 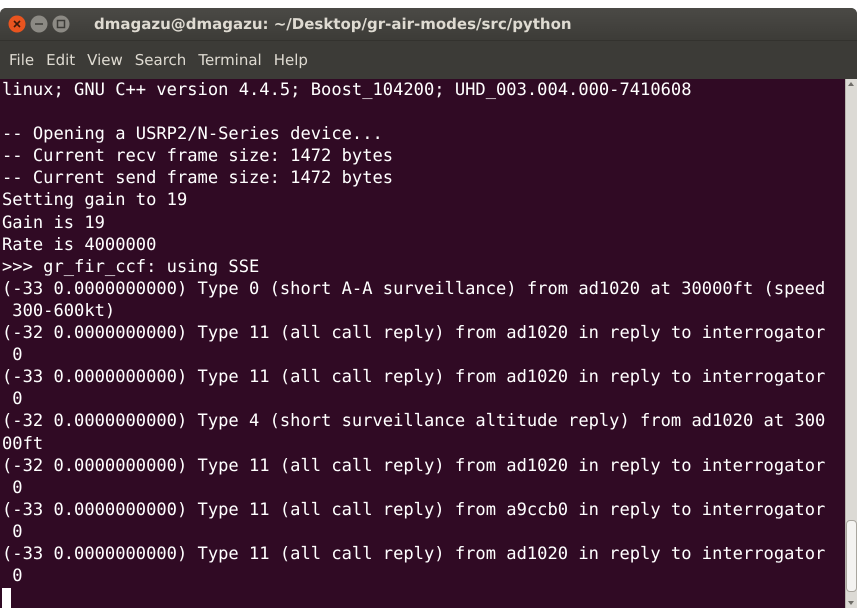 I want to click on output-line: (-33 0.0000000000) Type 11 (all call reply) from a9ccb0 in reply to interrogator, so click(x=414, y=509).